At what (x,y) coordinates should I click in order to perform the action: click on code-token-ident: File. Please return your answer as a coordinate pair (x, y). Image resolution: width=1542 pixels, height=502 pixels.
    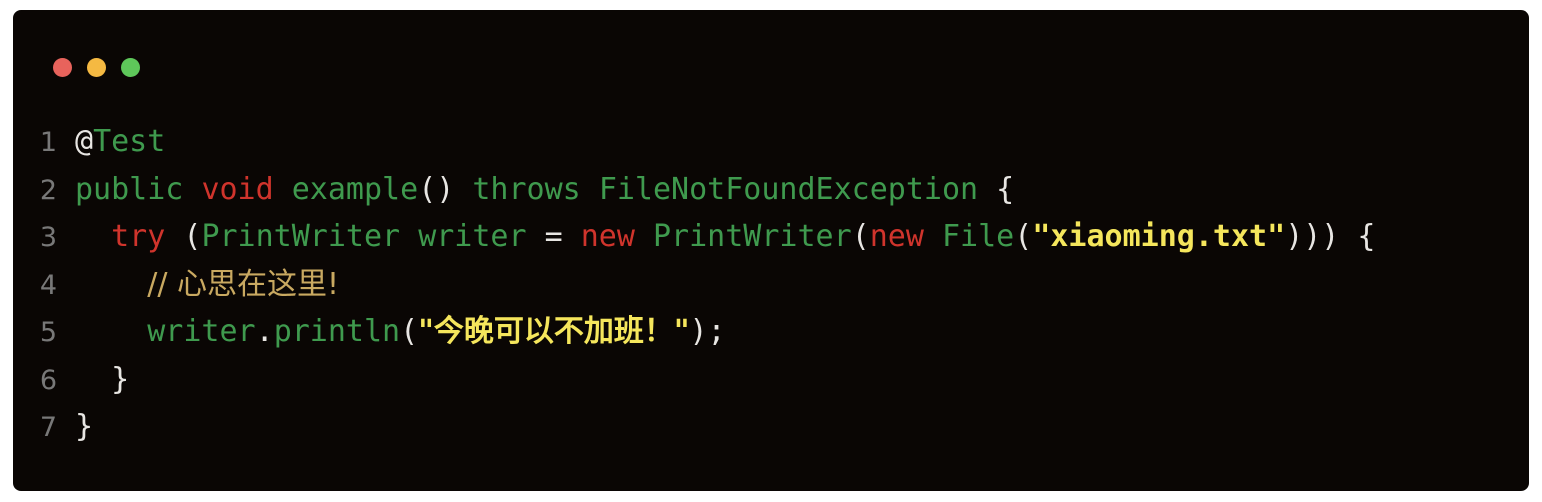
    Looking at the image, I should click on (978, 236).